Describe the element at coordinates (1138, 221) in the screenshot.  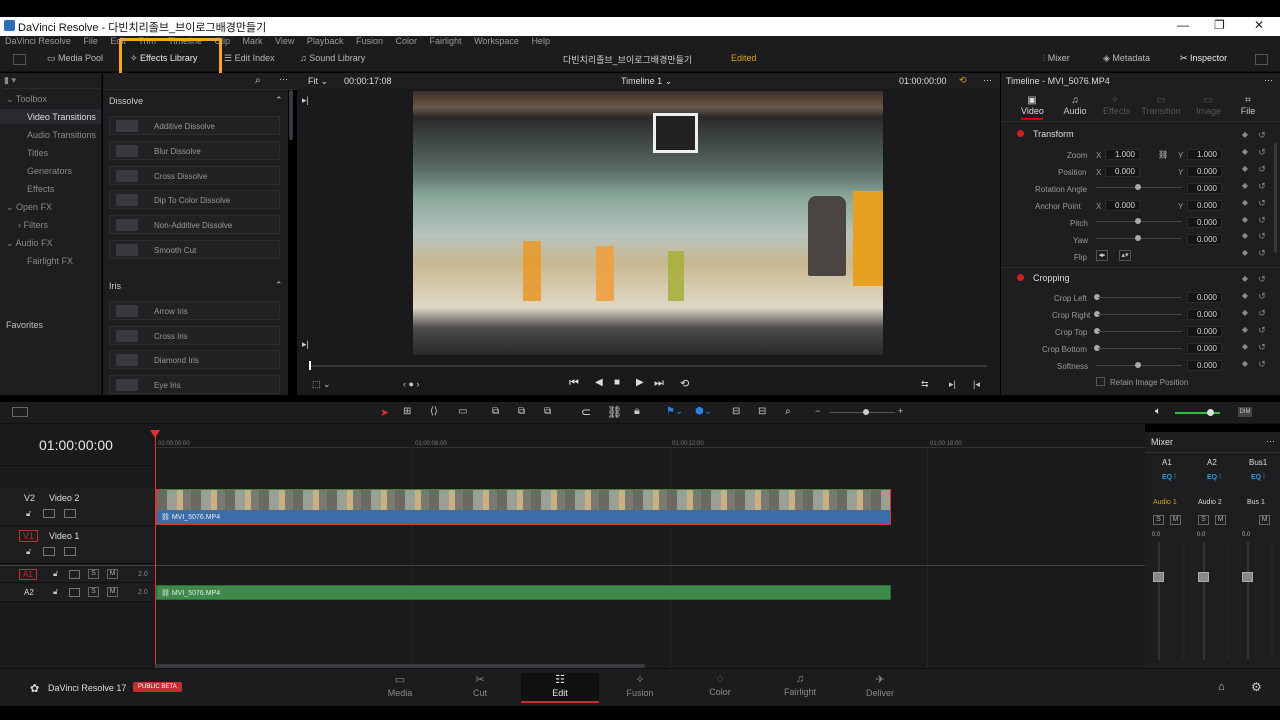
I see `pitch-slider-handle` at that location.